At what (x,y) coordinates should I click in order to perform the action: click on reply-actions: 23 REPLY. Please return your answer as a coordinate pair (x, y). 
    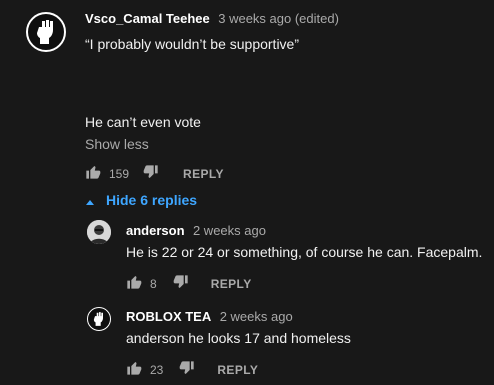
    Looking at the image, I should click on (192, 369).